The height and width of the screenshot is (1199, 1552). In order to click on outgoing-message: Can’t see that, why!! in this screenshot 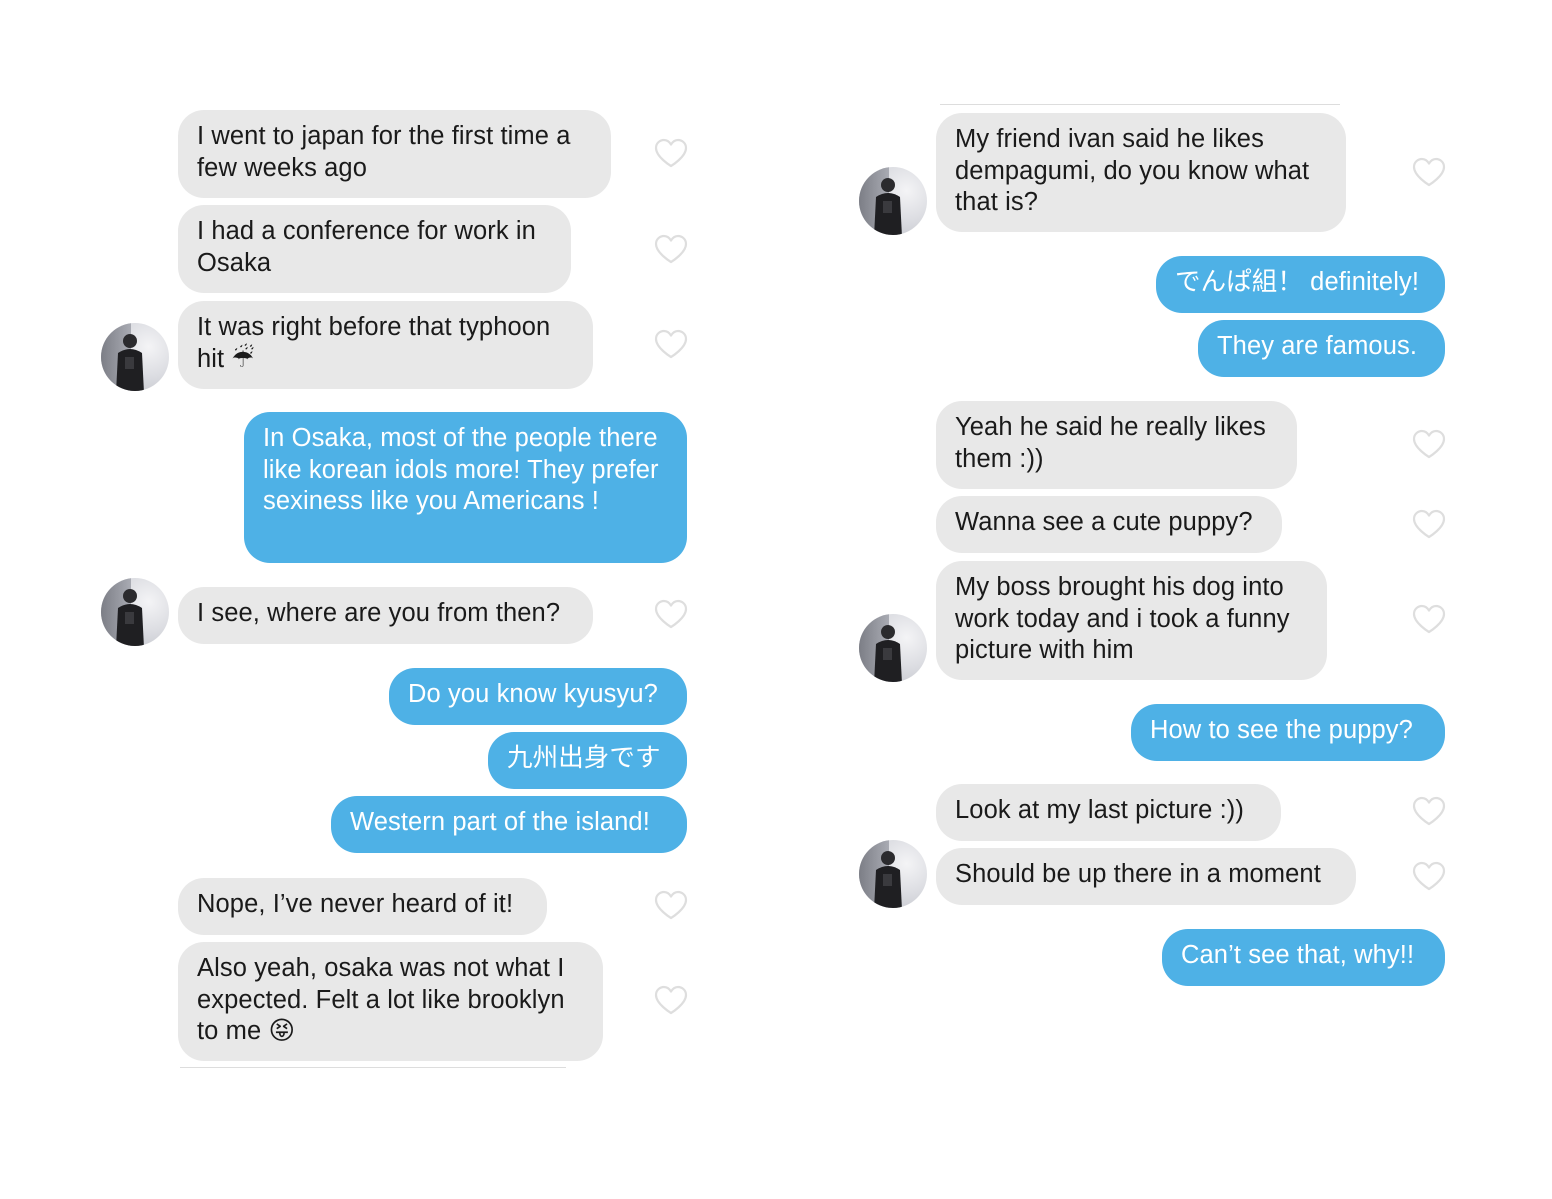, I will do `click(1303, 957)`.